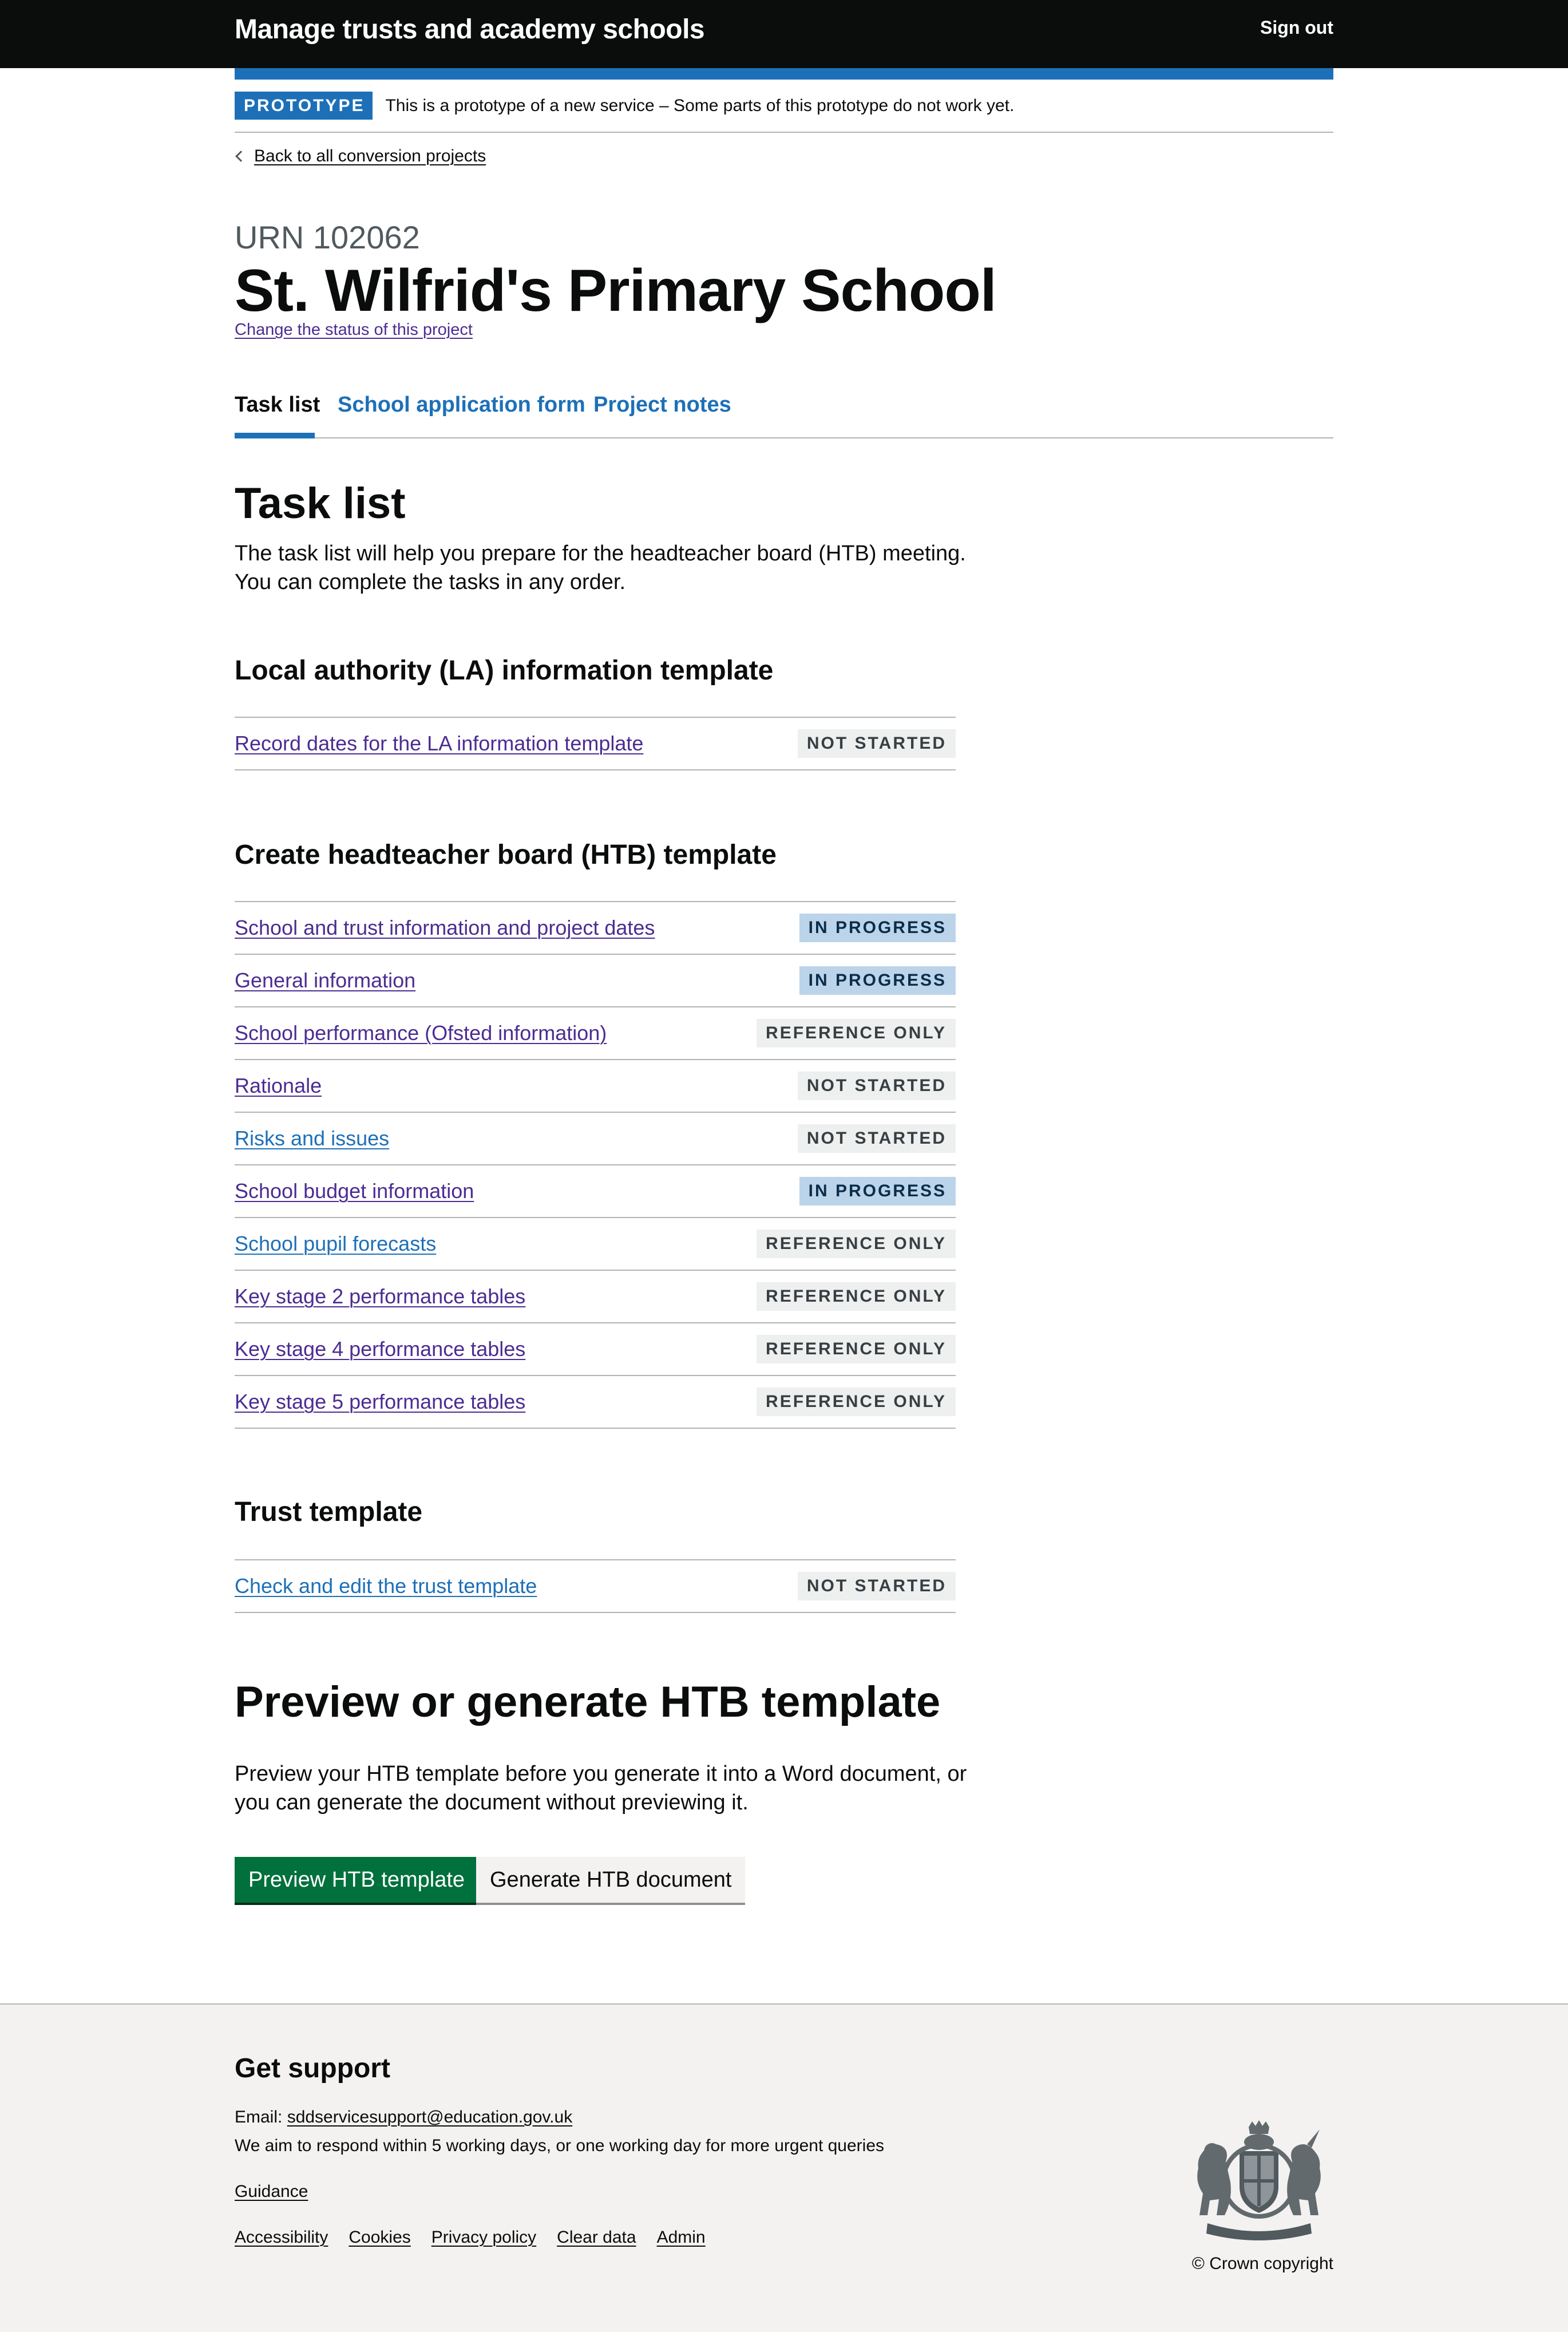 The width and height of the screenshot is (1568, 2332). I want to click on service-name: Manage trusts and academy schools, so click(470, 29).